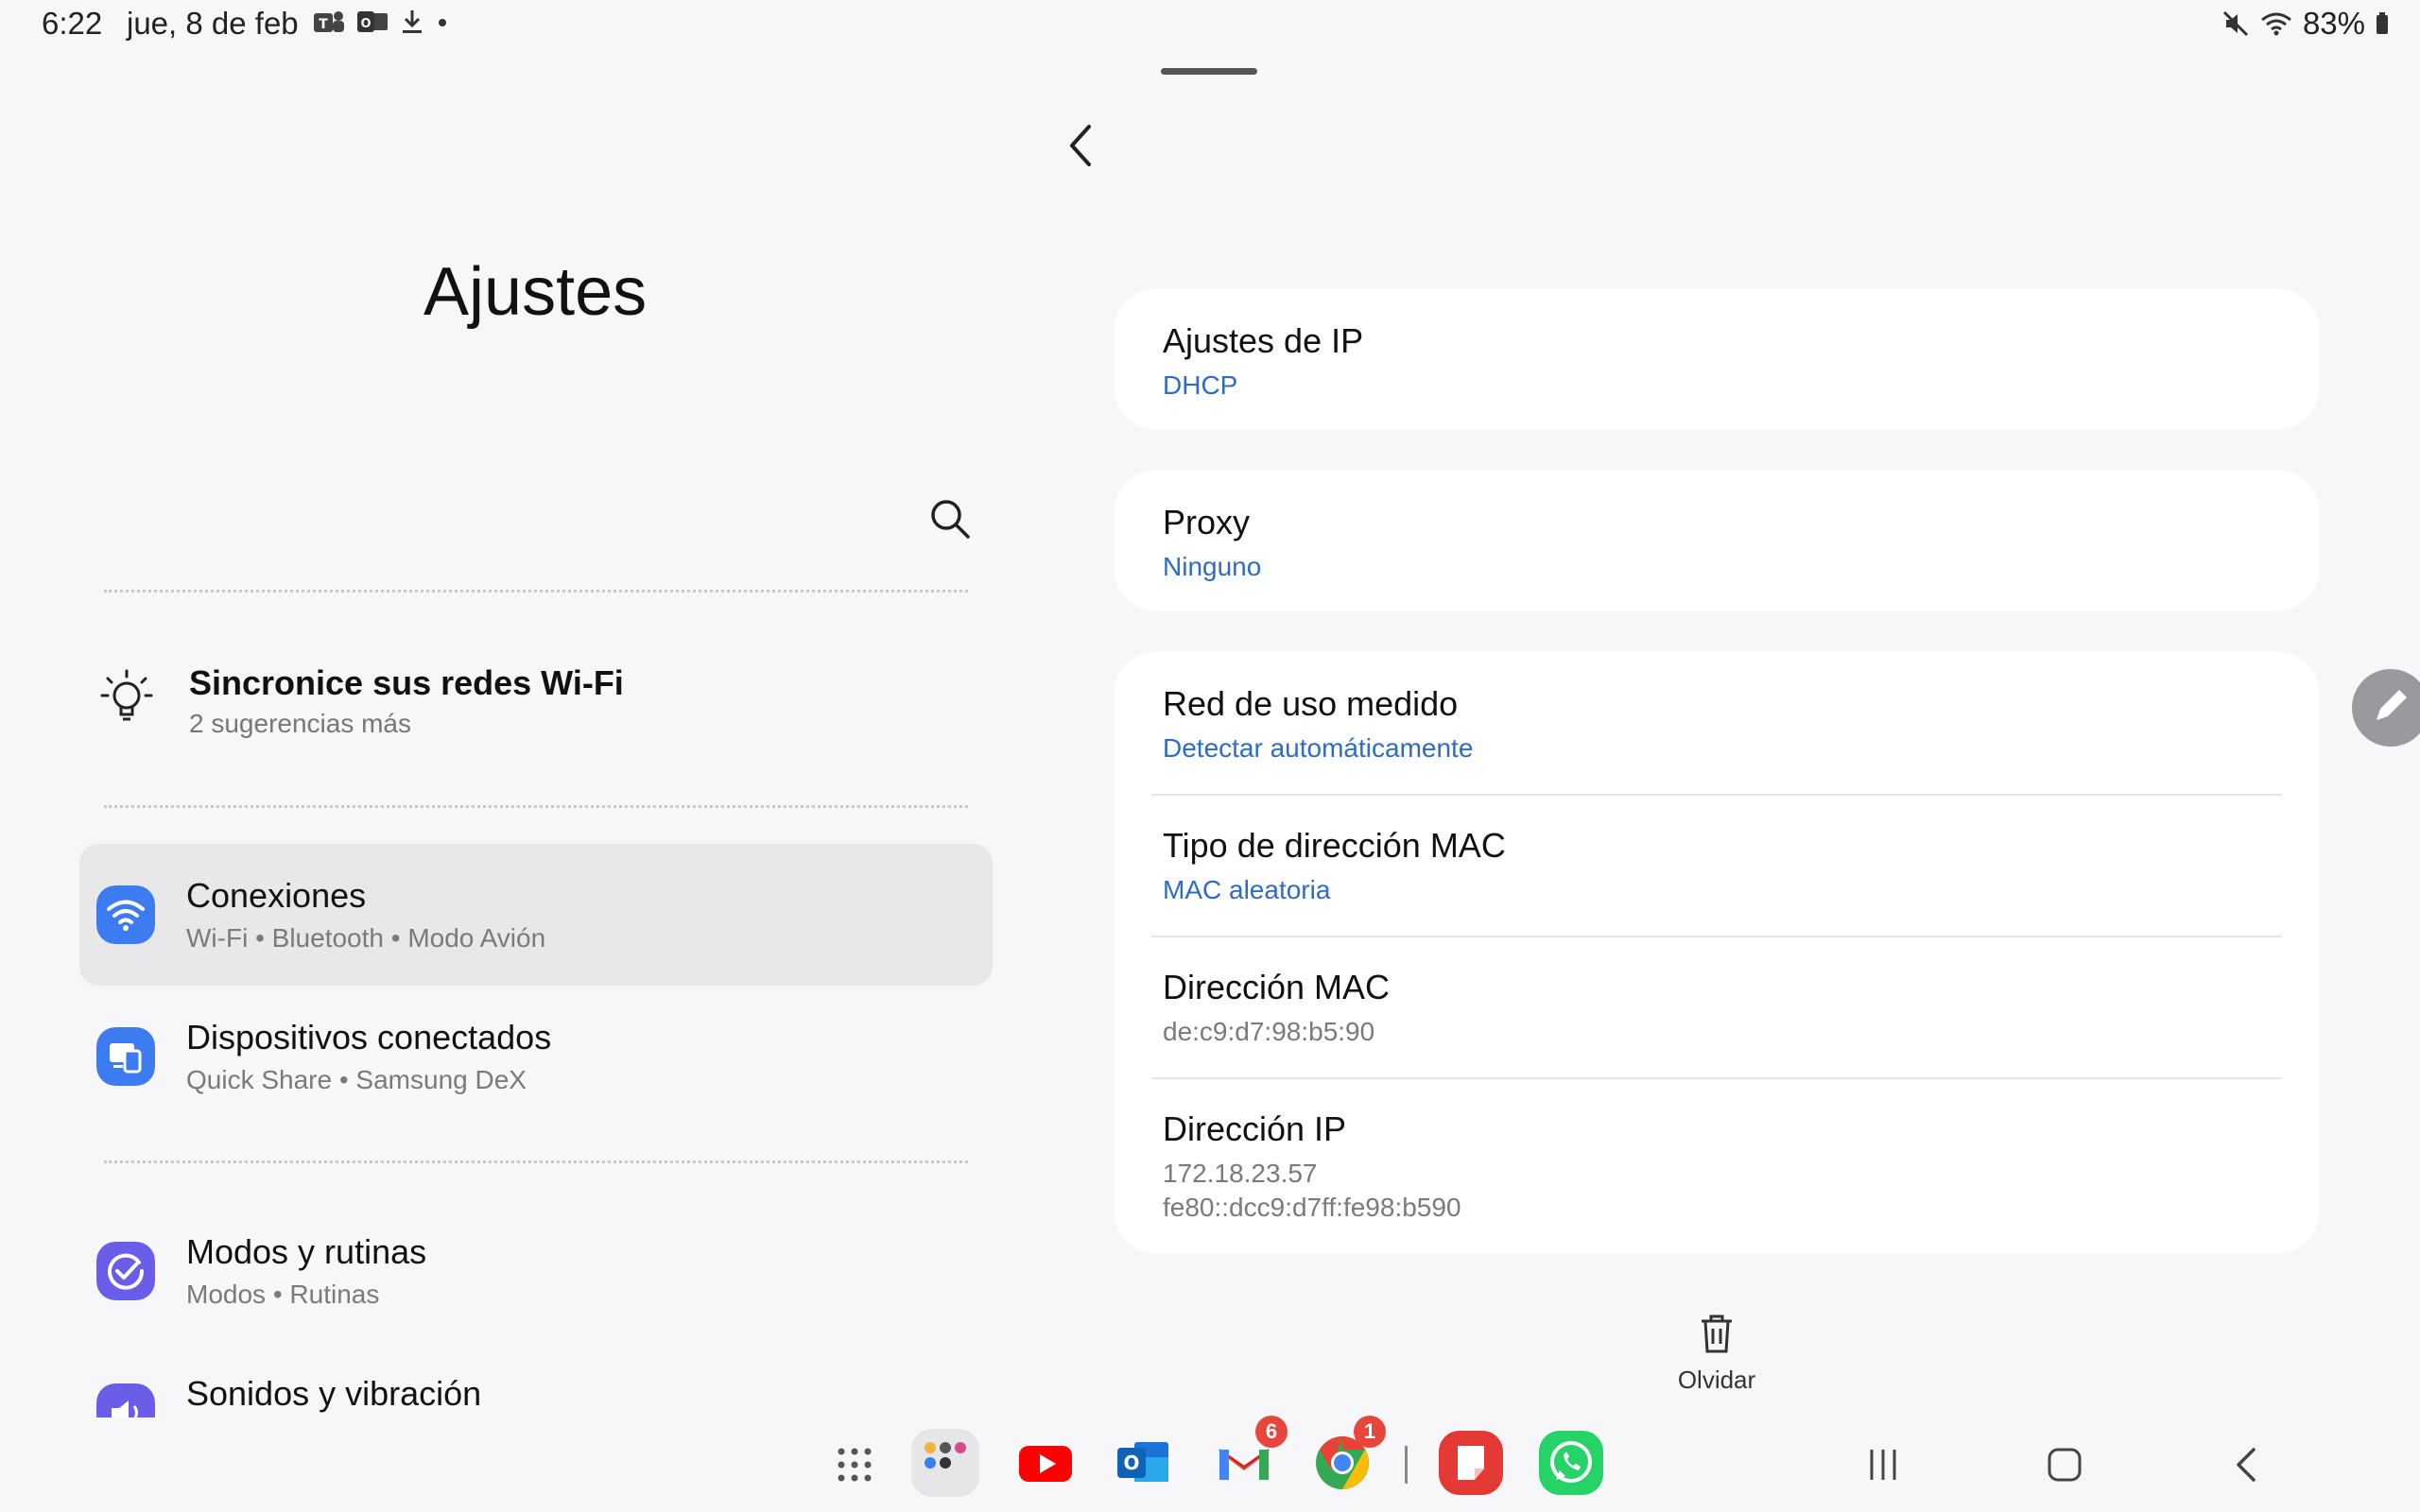  Describe the element at coordinates (213, 23) in the screenshot. I see `status-date: jue, 8 de feb` at that location.